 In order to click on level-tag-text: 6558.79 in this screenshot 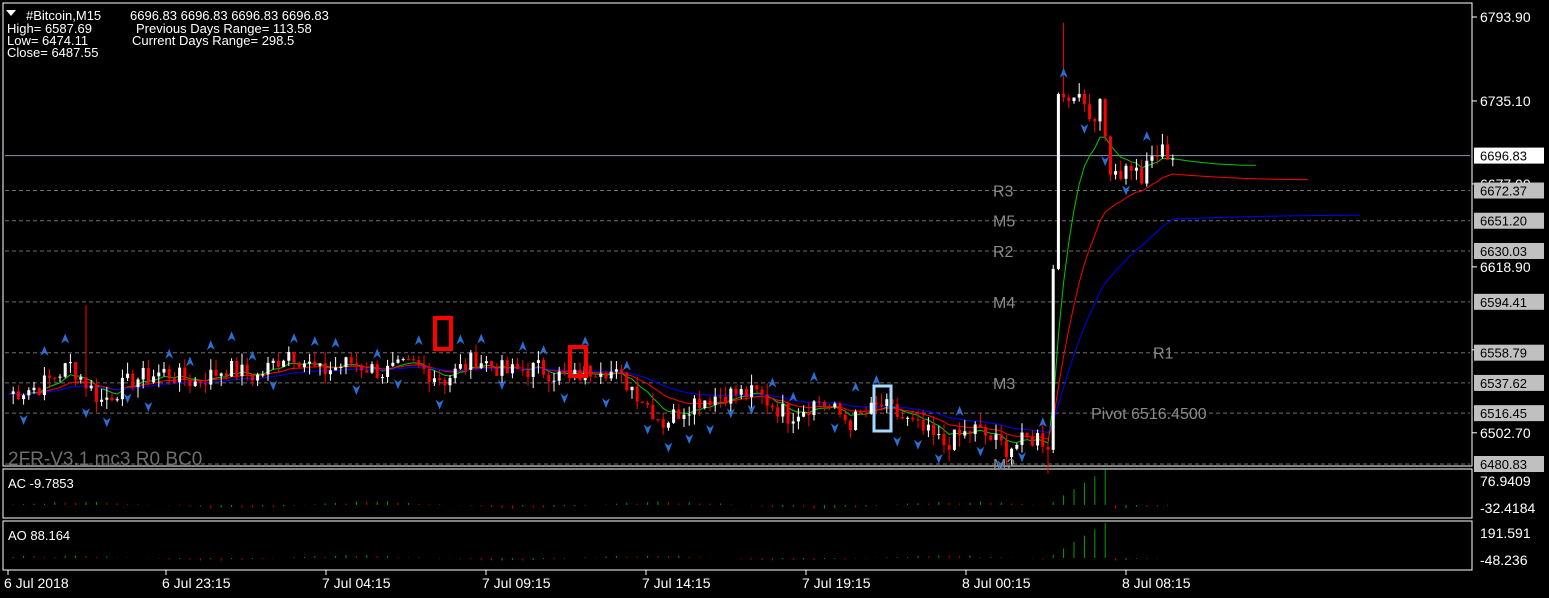, I will do `click(1503, 353)`.